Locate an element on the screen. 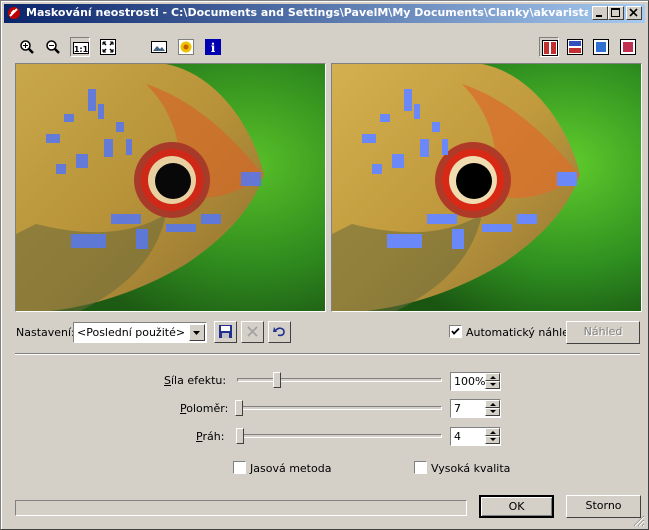  fit-to-window-icon is located at coordinates (108, 47).